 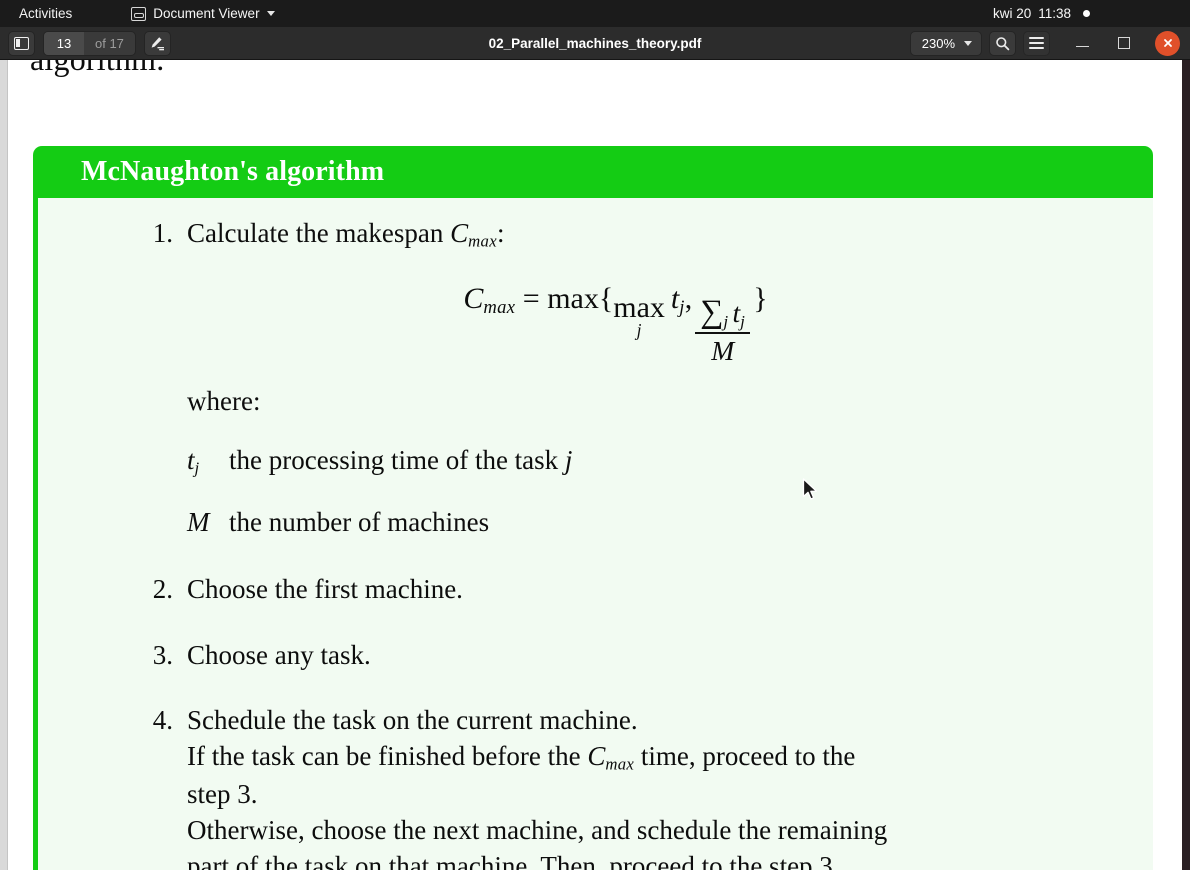 I want to click on page-number-input: 13, so click(x=64, y=43).